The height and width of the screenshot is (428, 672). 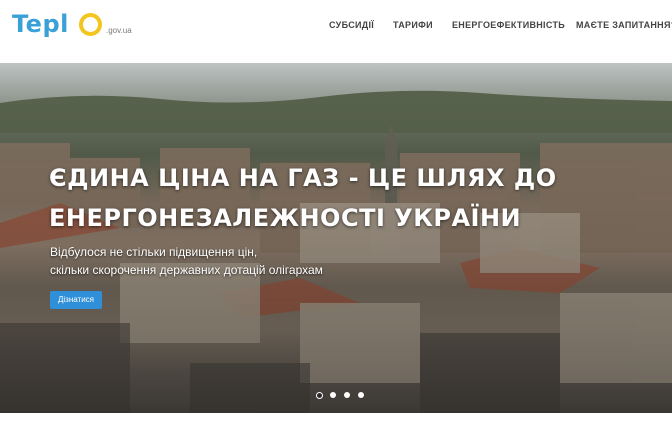 What do you see at coordinates (508, 25) in the screenshot?
I see `nav-energy-efficiency: ЕНЕРГОЕФЕКТИВНІСТЬ` at bounding box center [508, 25].